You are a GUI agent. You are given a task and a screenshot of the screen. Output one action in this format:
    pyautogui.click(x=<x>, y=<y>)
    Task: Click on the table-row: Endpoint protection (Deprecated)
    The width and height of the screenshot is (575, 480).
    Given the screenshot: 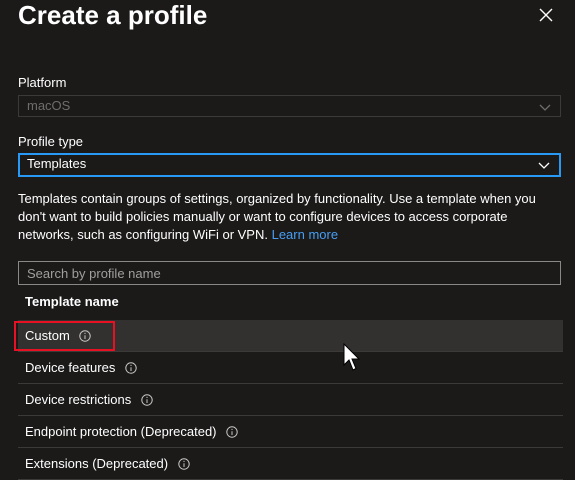 What is the action you would take?
    pyautogui.click(x=290, y=432)
    